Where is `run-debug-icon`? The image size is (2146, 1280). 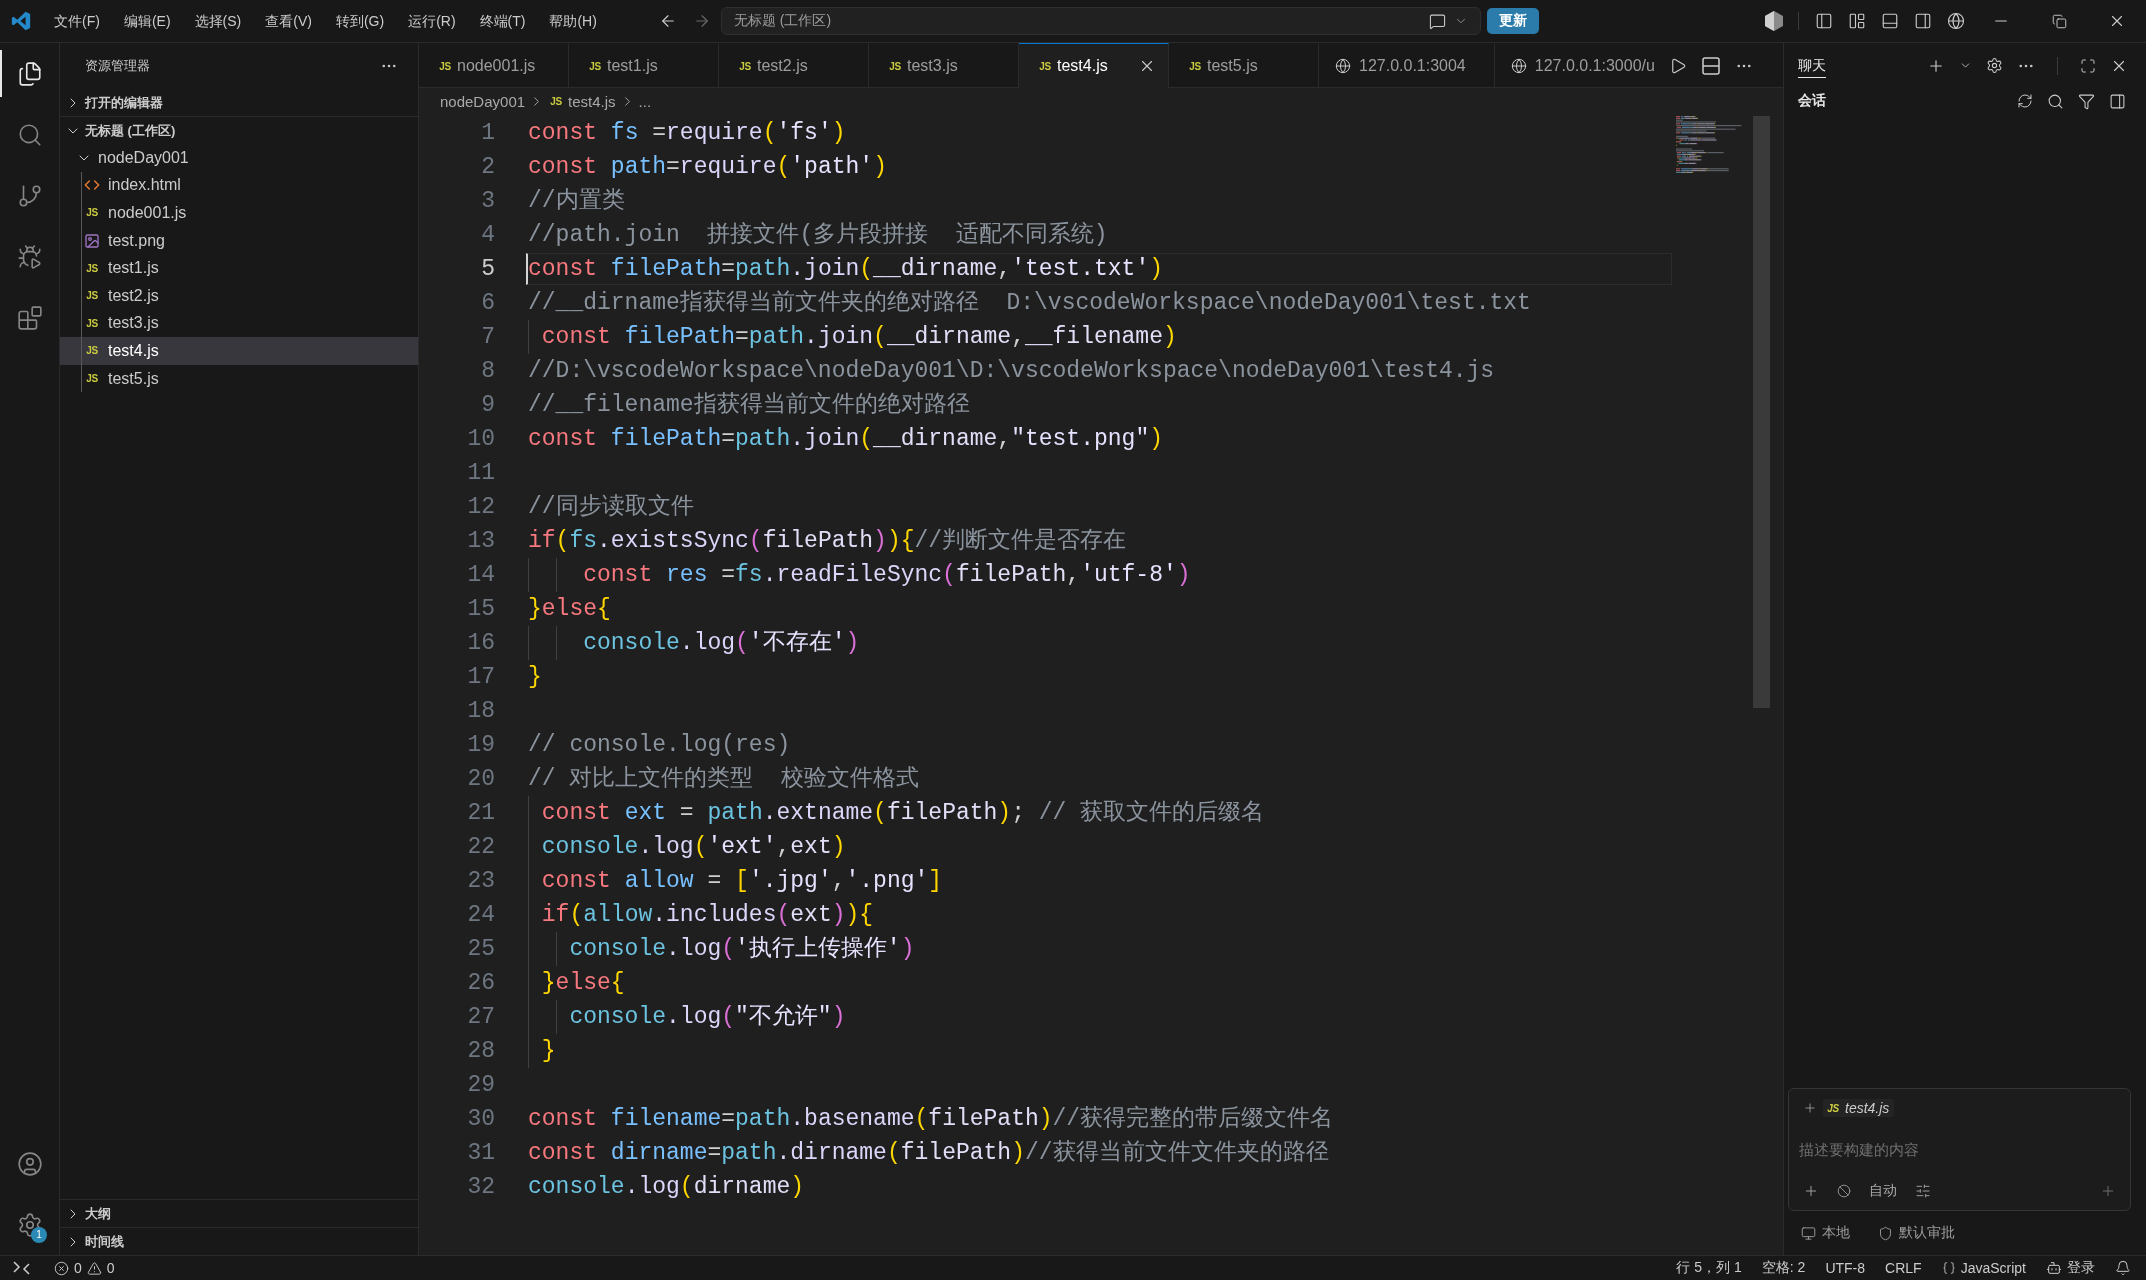
run-debug-icon is located at coordinates (29, 256).